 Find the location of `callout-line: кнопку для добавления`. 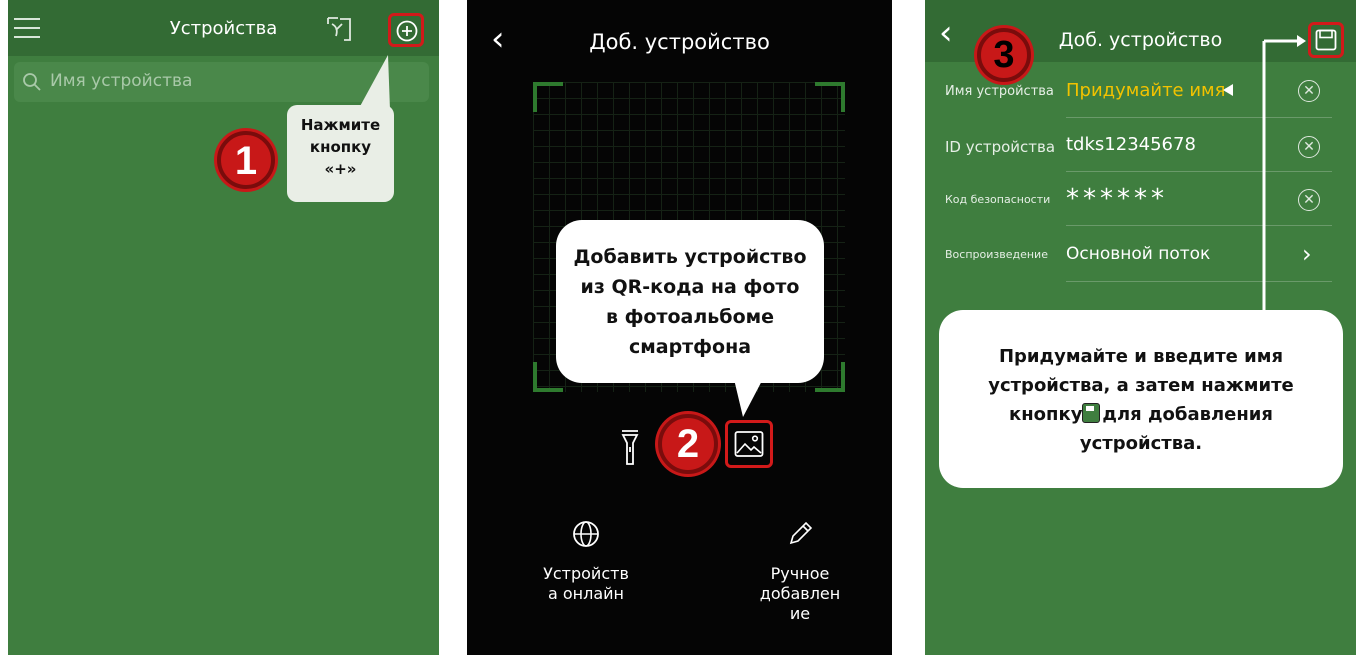

callout-line: кнопку для добавления is located at coordinates (1141, 414).